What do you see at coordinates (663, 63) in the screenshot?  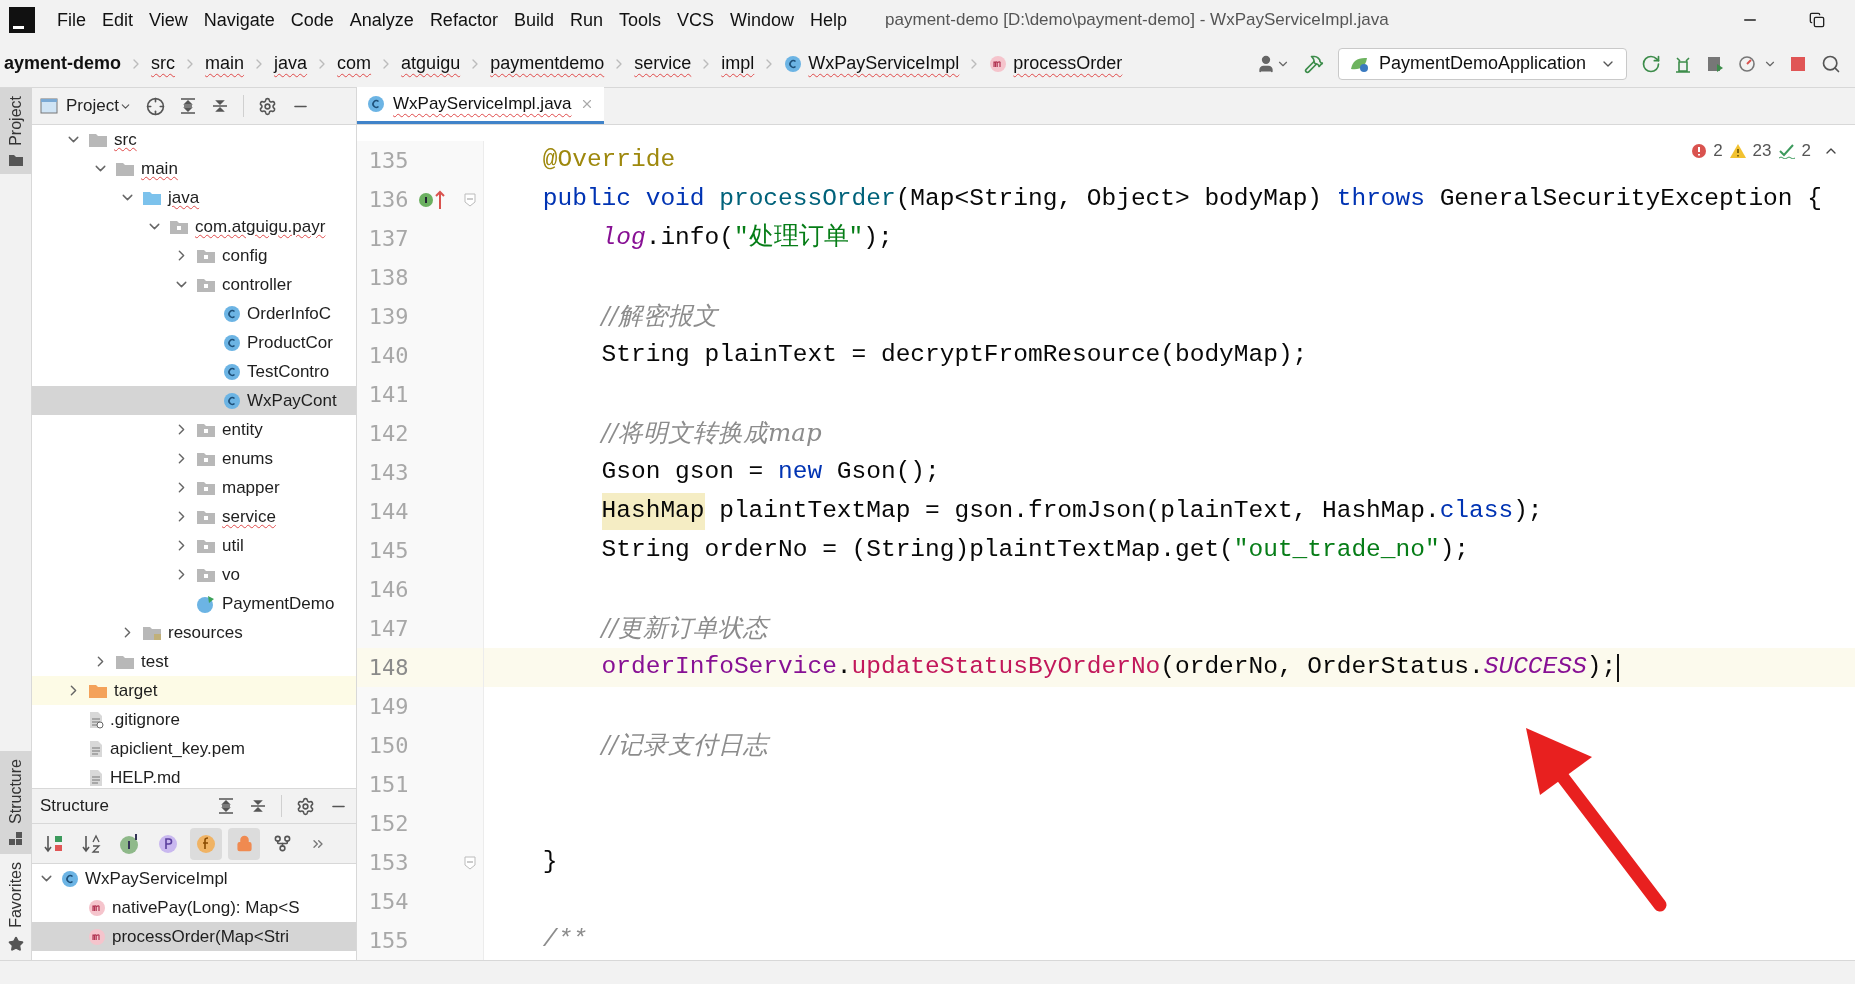 I see `breadcrumb: service` at bounding box center [663, 63].